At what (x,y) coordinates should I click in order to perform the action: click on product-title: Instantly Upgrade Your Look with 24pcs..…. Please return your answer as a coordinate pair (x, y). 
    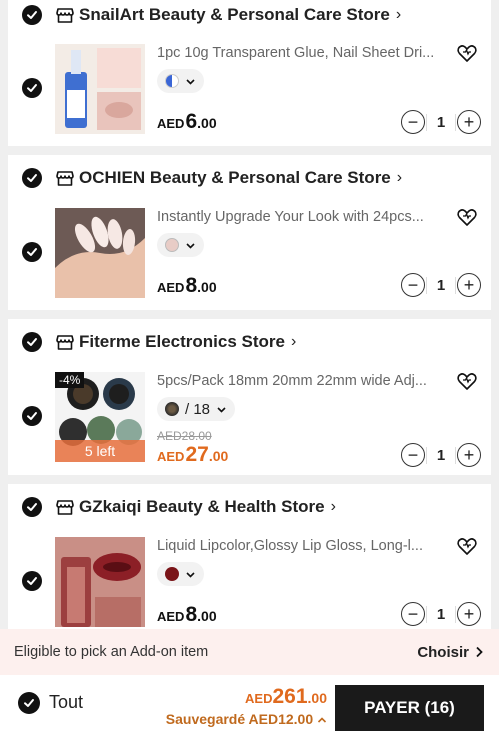
    Looking at the image, I should click on (302, 217).